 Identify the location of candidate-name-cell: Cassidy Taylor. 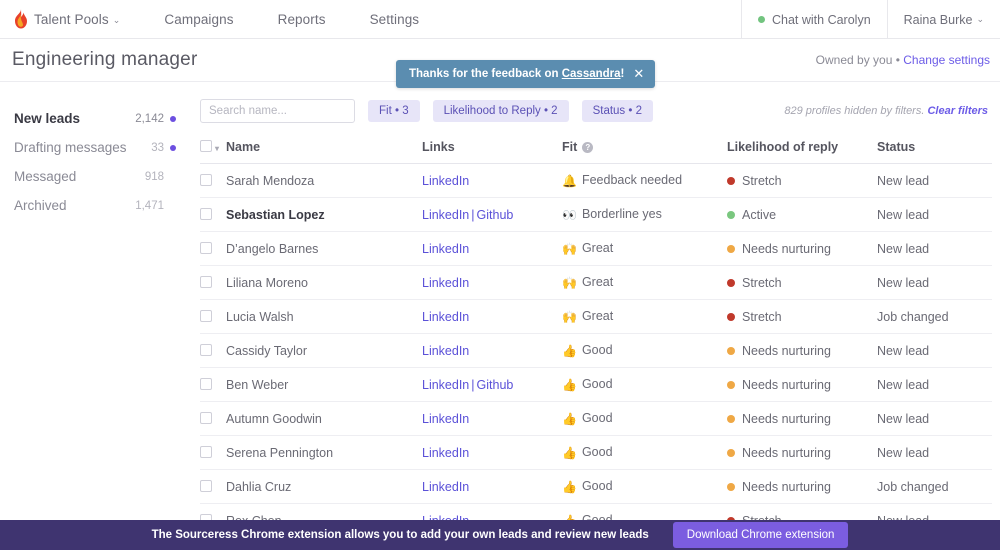
(324, 350).